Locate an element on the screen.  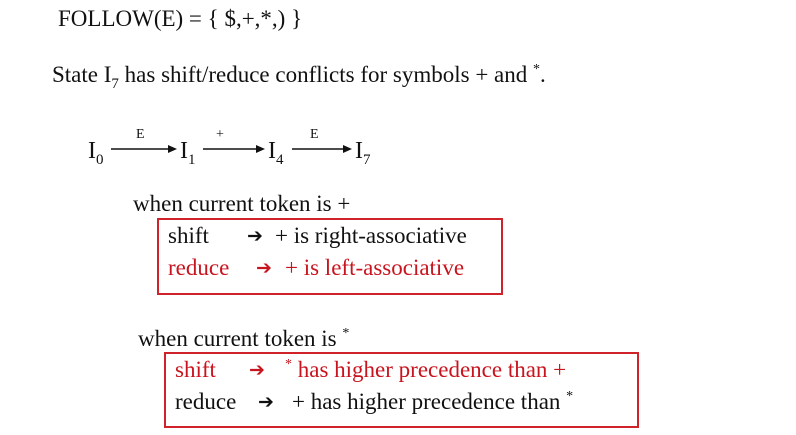
case-plus-row-shift: shift is located at coordinates (188, 236).